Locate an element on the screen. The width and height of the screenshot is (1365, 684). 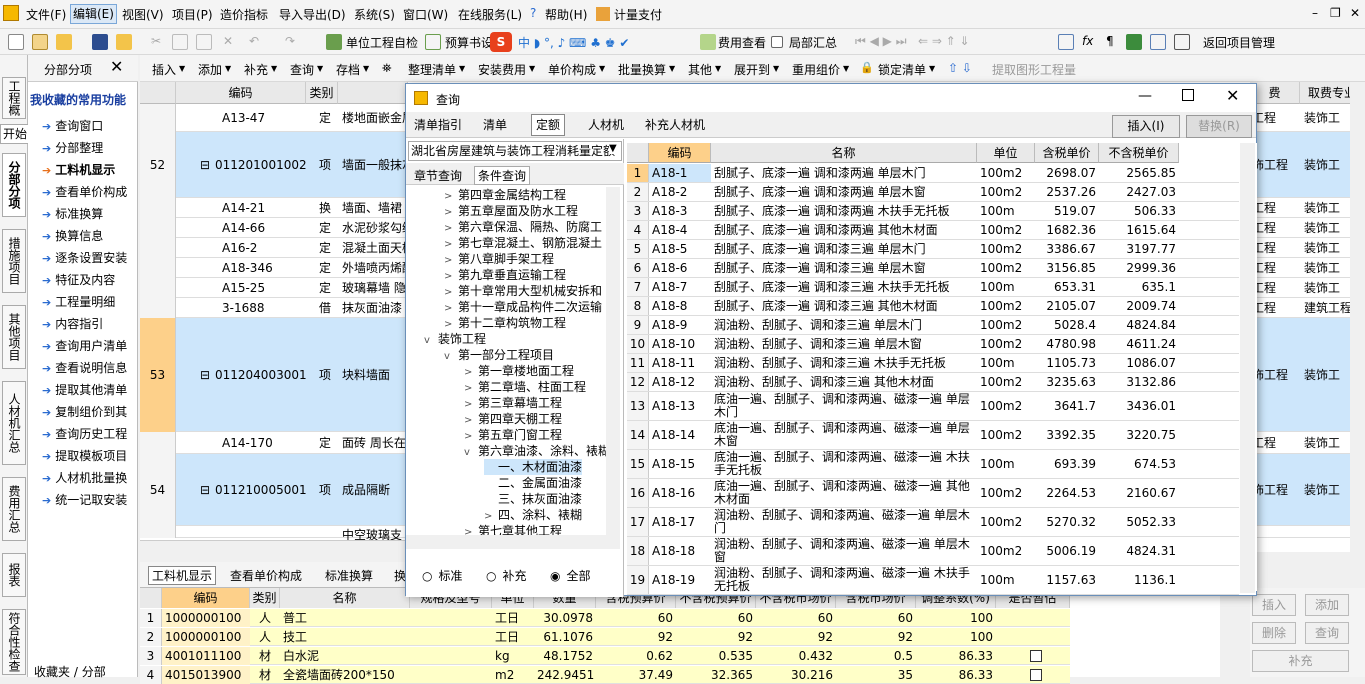
toolbar2-item: 其他 is located at coordinates (700, 69).